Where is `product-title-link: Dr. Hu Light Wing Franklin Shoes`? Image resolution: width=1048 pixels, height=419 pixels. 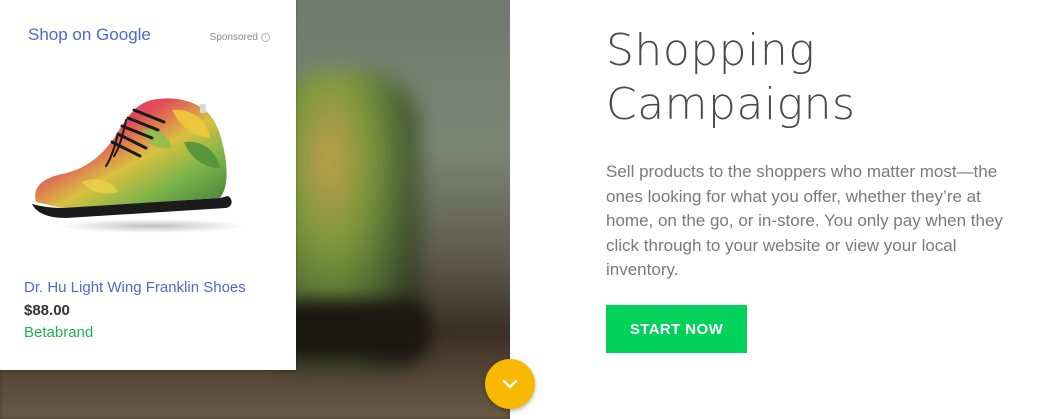
product-title-link: Dr. Hu Light Wing Franklin Shoes is located at coordinates (135, 287).